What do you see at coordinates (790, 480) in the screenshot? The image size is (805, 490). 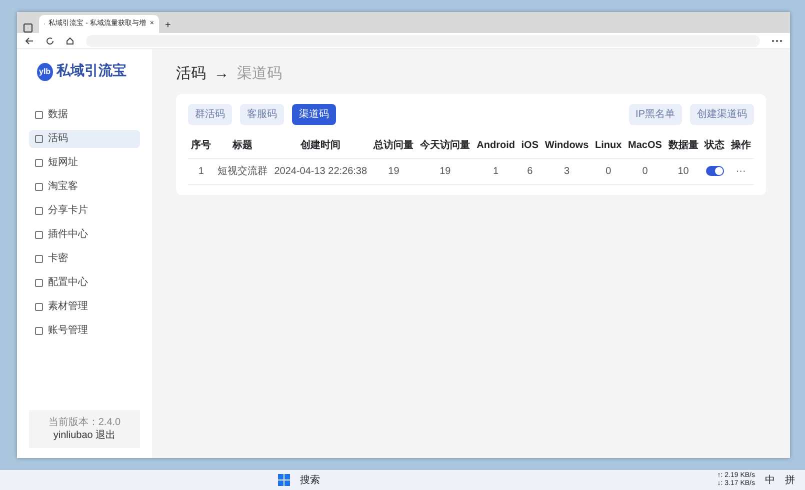 I see `ime-mode: 拼` at bounding box center [790, 480].